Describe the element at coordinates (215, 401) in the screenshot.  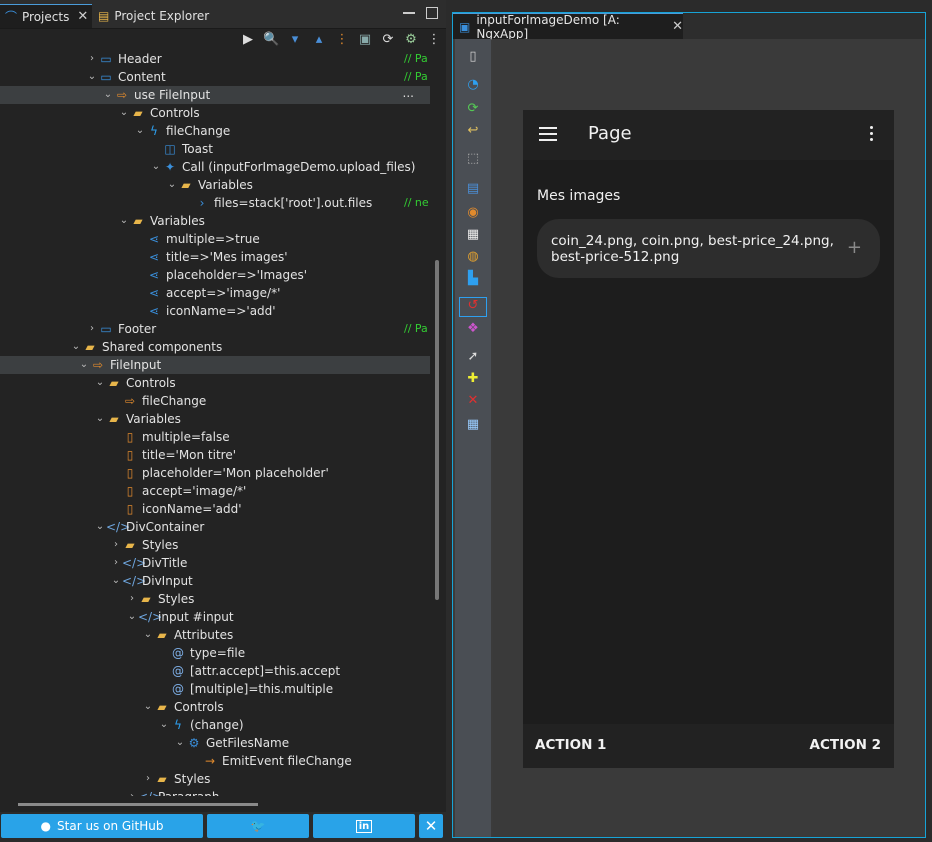
I see `tree-node: ⇨ fileChange` at that location.